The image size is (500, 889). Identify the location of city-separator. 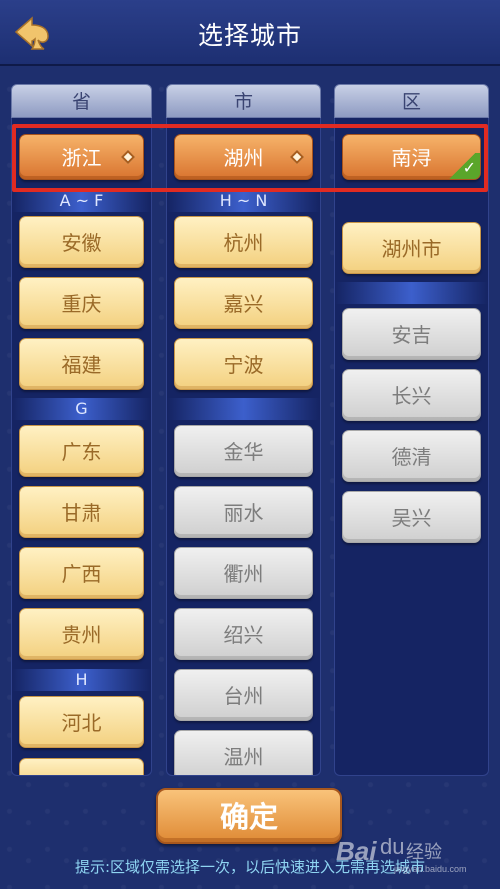
(243, 409).